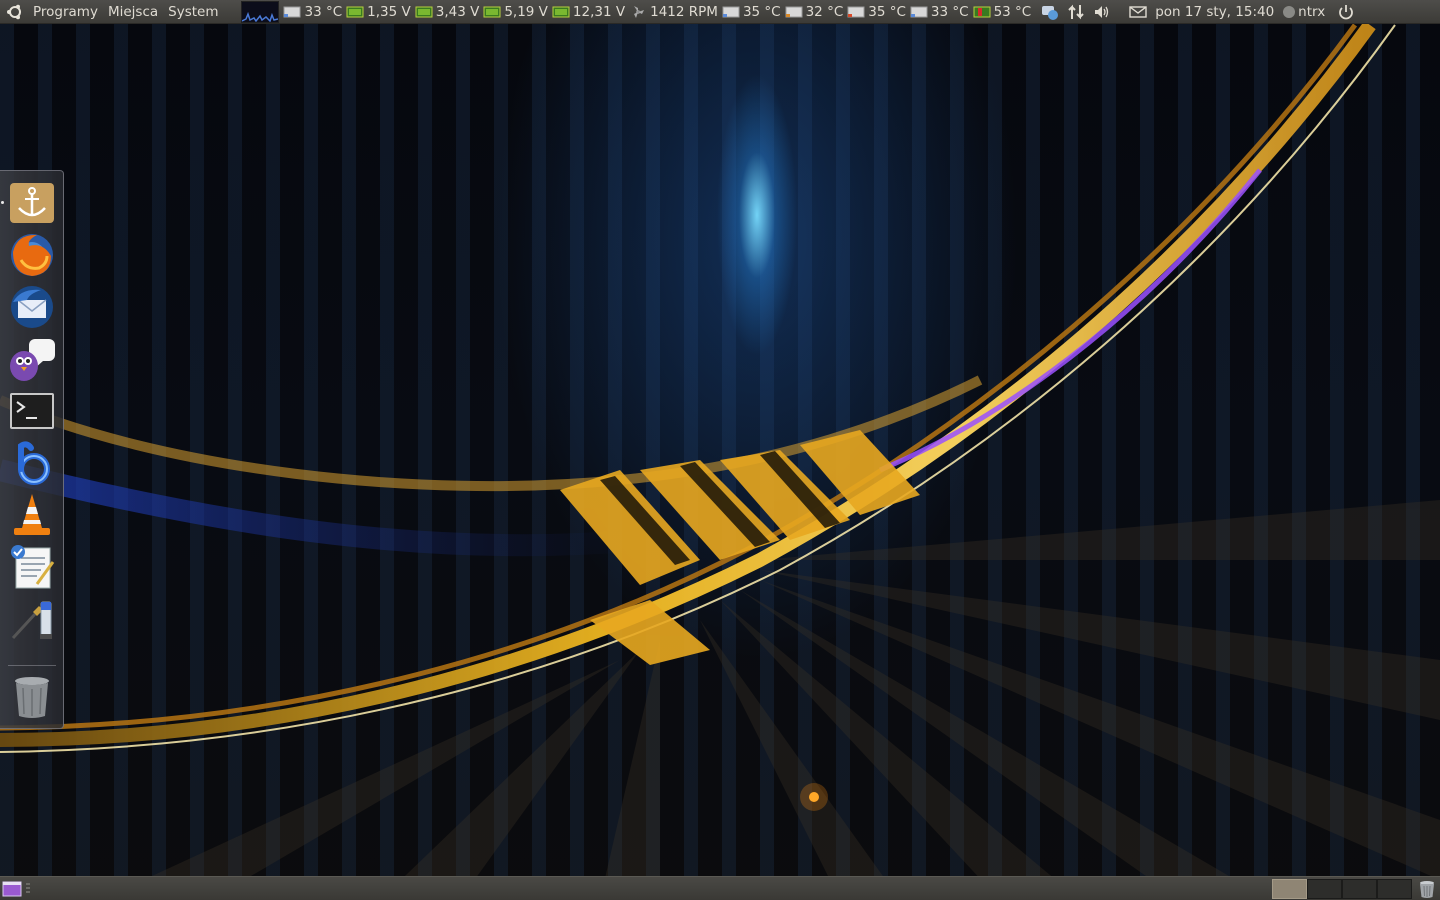 This screenshot has width=1440, height=900. Describe the element at coordinates (751, 12) in the screenshot. I see `sensor-temp-2: 35 °C` at that location.